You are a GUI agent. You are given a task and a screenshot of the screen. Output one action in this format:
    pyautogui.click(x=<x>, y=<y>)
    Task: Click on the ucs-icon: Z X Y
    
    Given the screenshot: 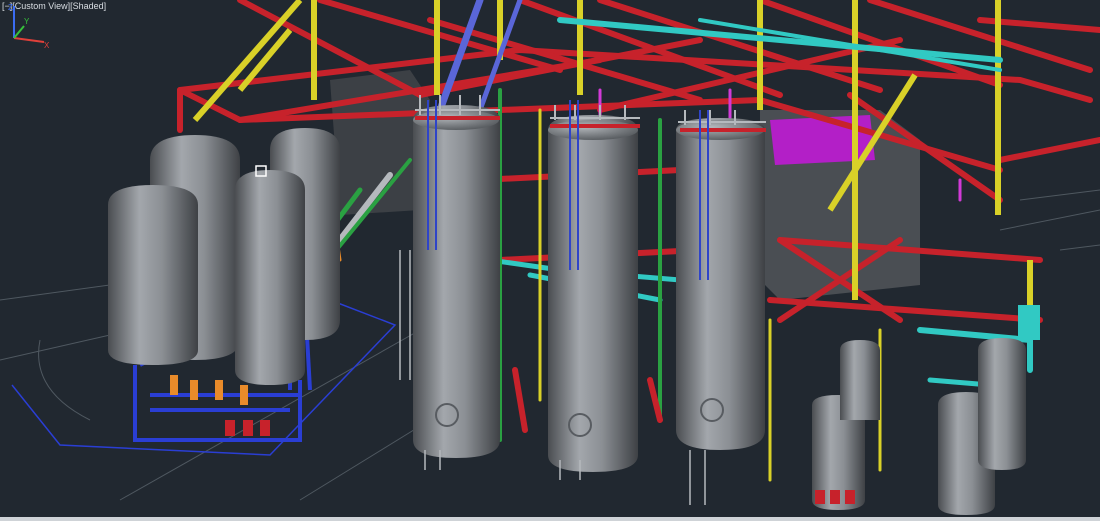 What is the action you would take?
    pyautogui.click(x=29, y=26)
    